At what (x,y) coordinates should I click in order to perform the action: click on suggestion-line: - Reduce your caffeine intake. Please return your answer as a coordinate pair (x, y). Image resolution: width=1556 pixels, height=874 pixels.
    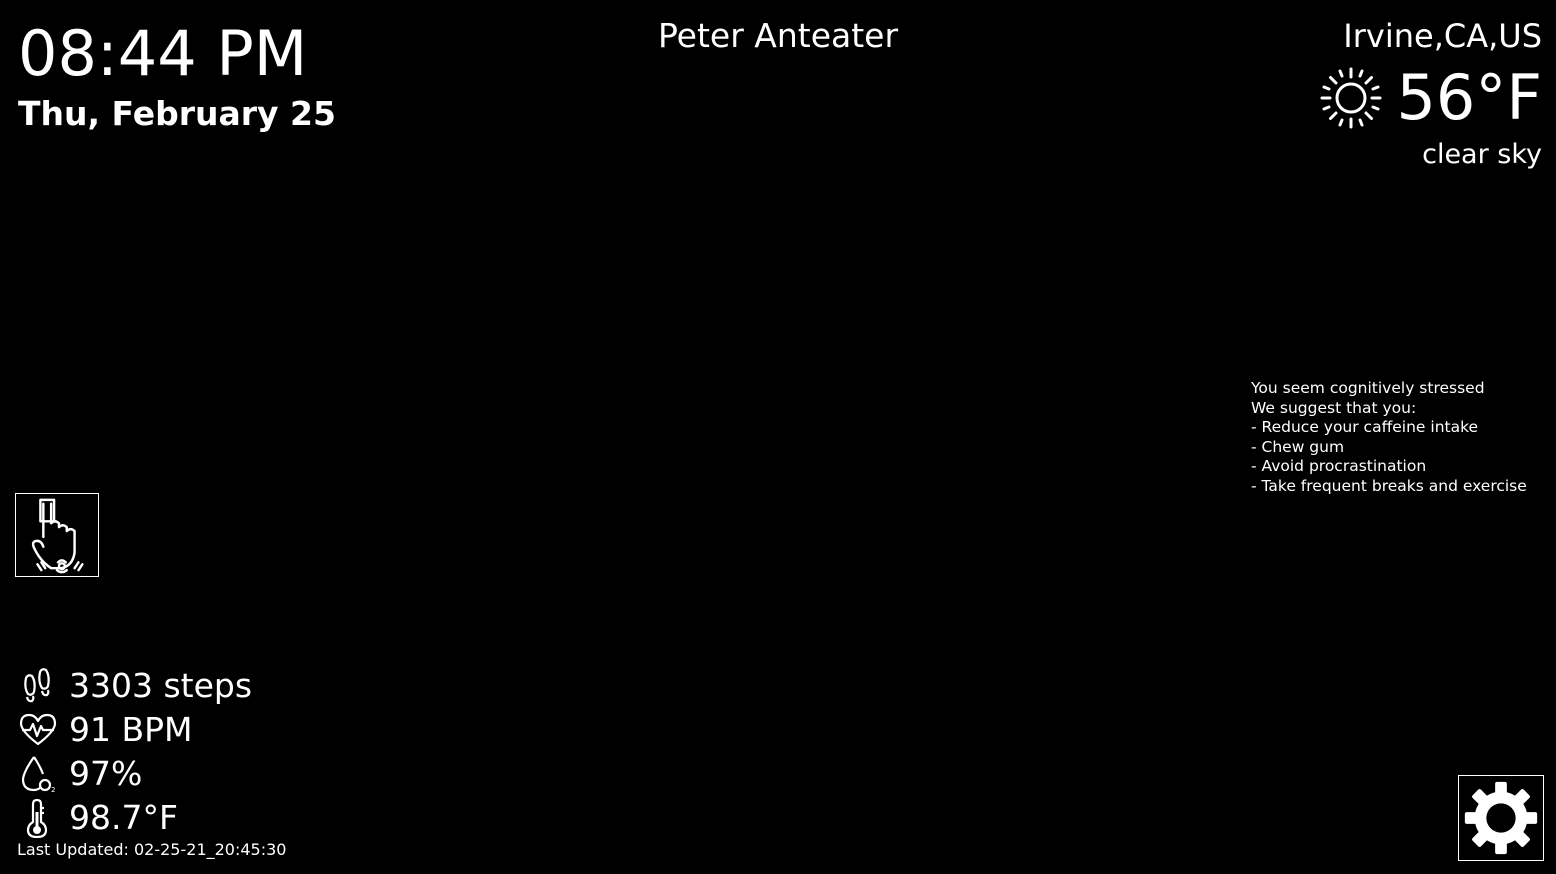
    Looking at the image, I should click on (1365, 427).